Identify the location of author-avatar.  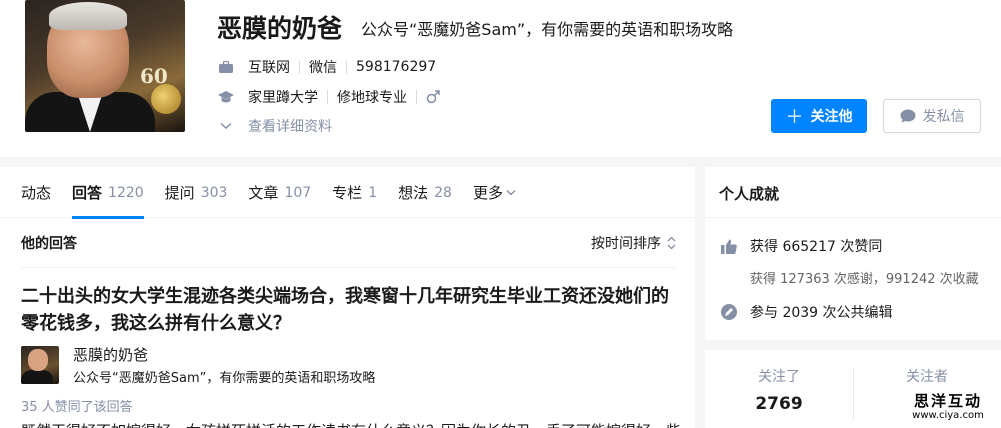
(40, 365).